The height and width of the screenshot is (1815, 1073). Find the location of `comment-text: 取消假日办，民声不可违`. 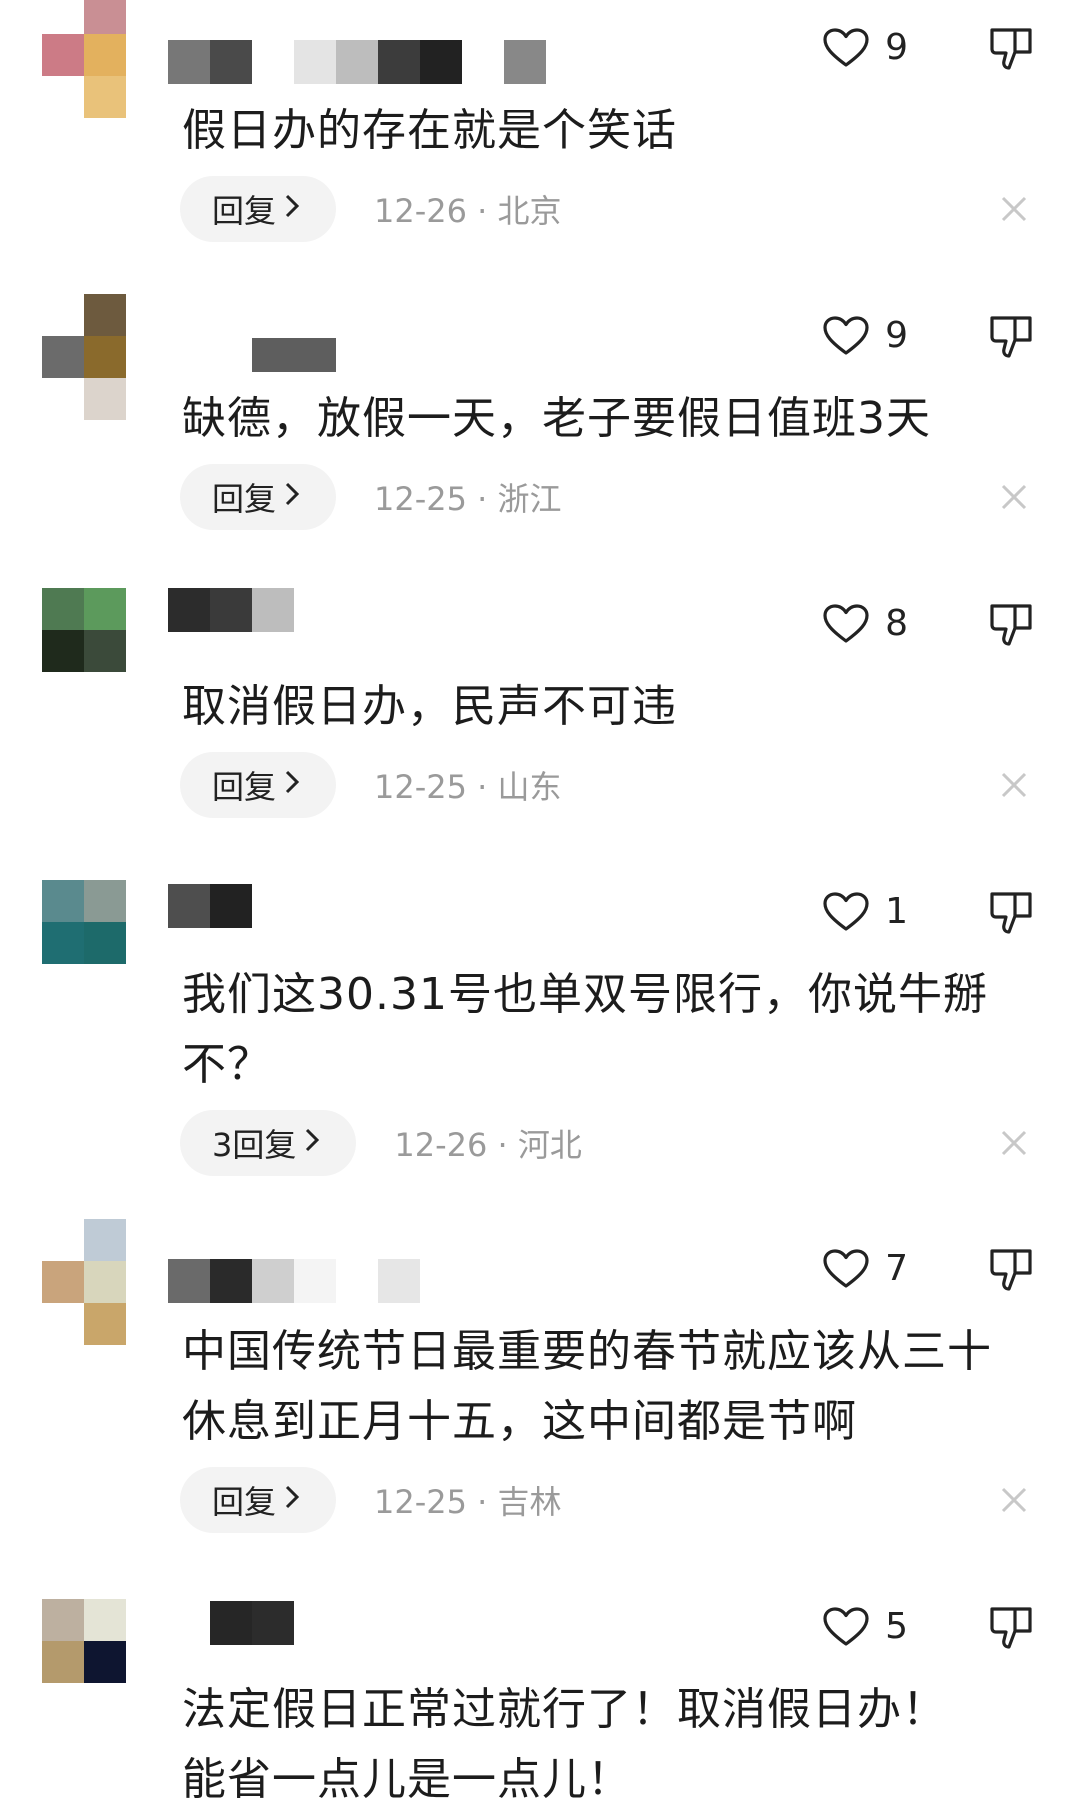

comment-text: 取消假日办，民声不可违 is located at coordinates (429, 706).